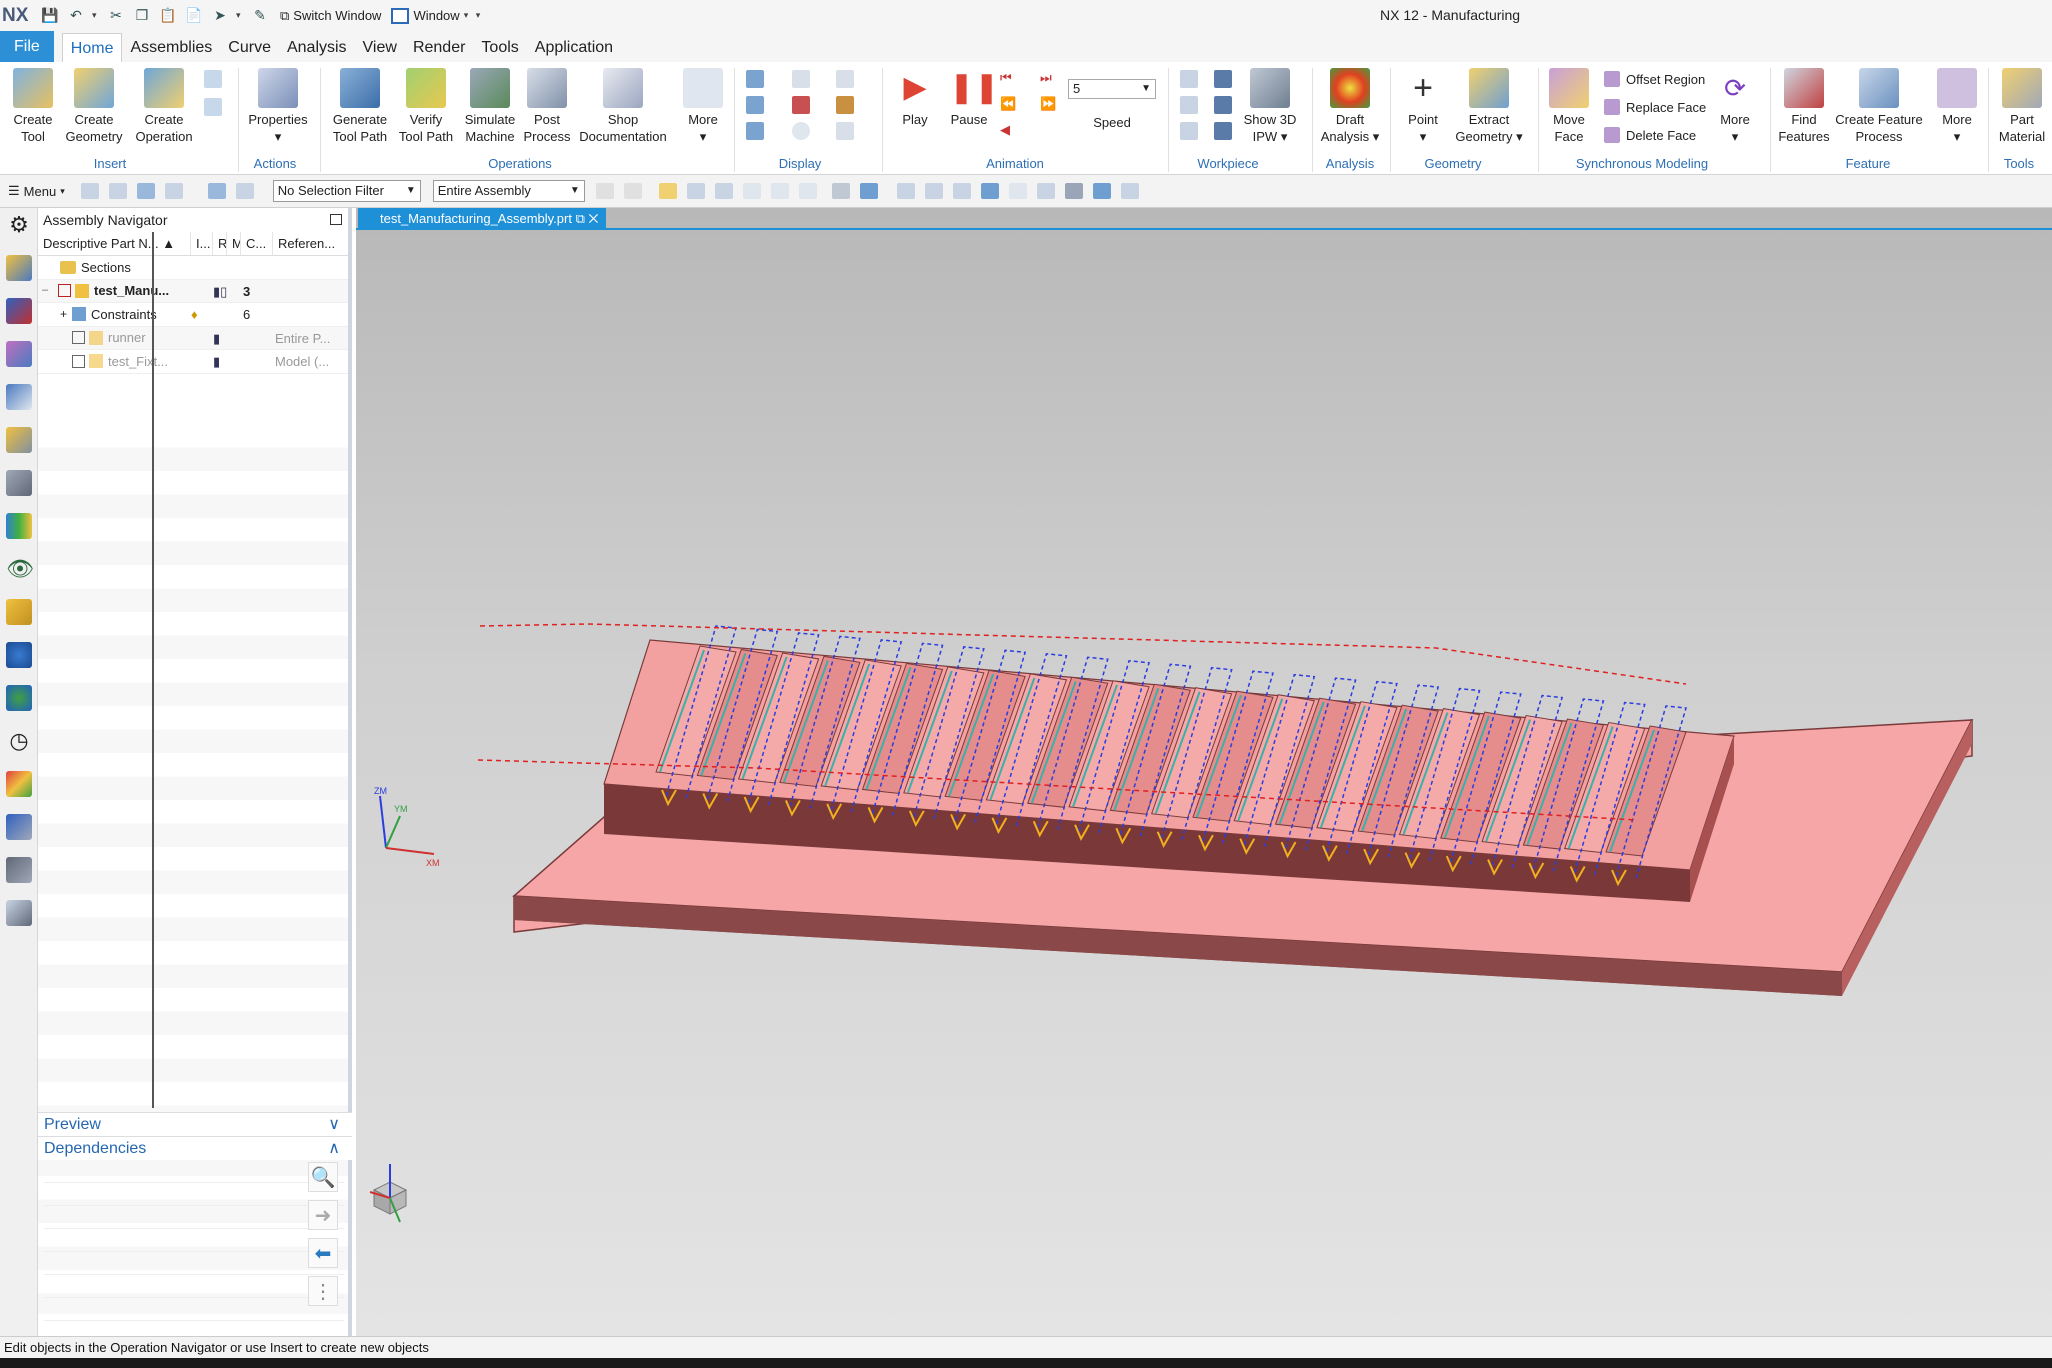  Describe the element at coordinates (1009, 105) in the screenshot. I see `previous-operation-icon: ⏪` at that location.